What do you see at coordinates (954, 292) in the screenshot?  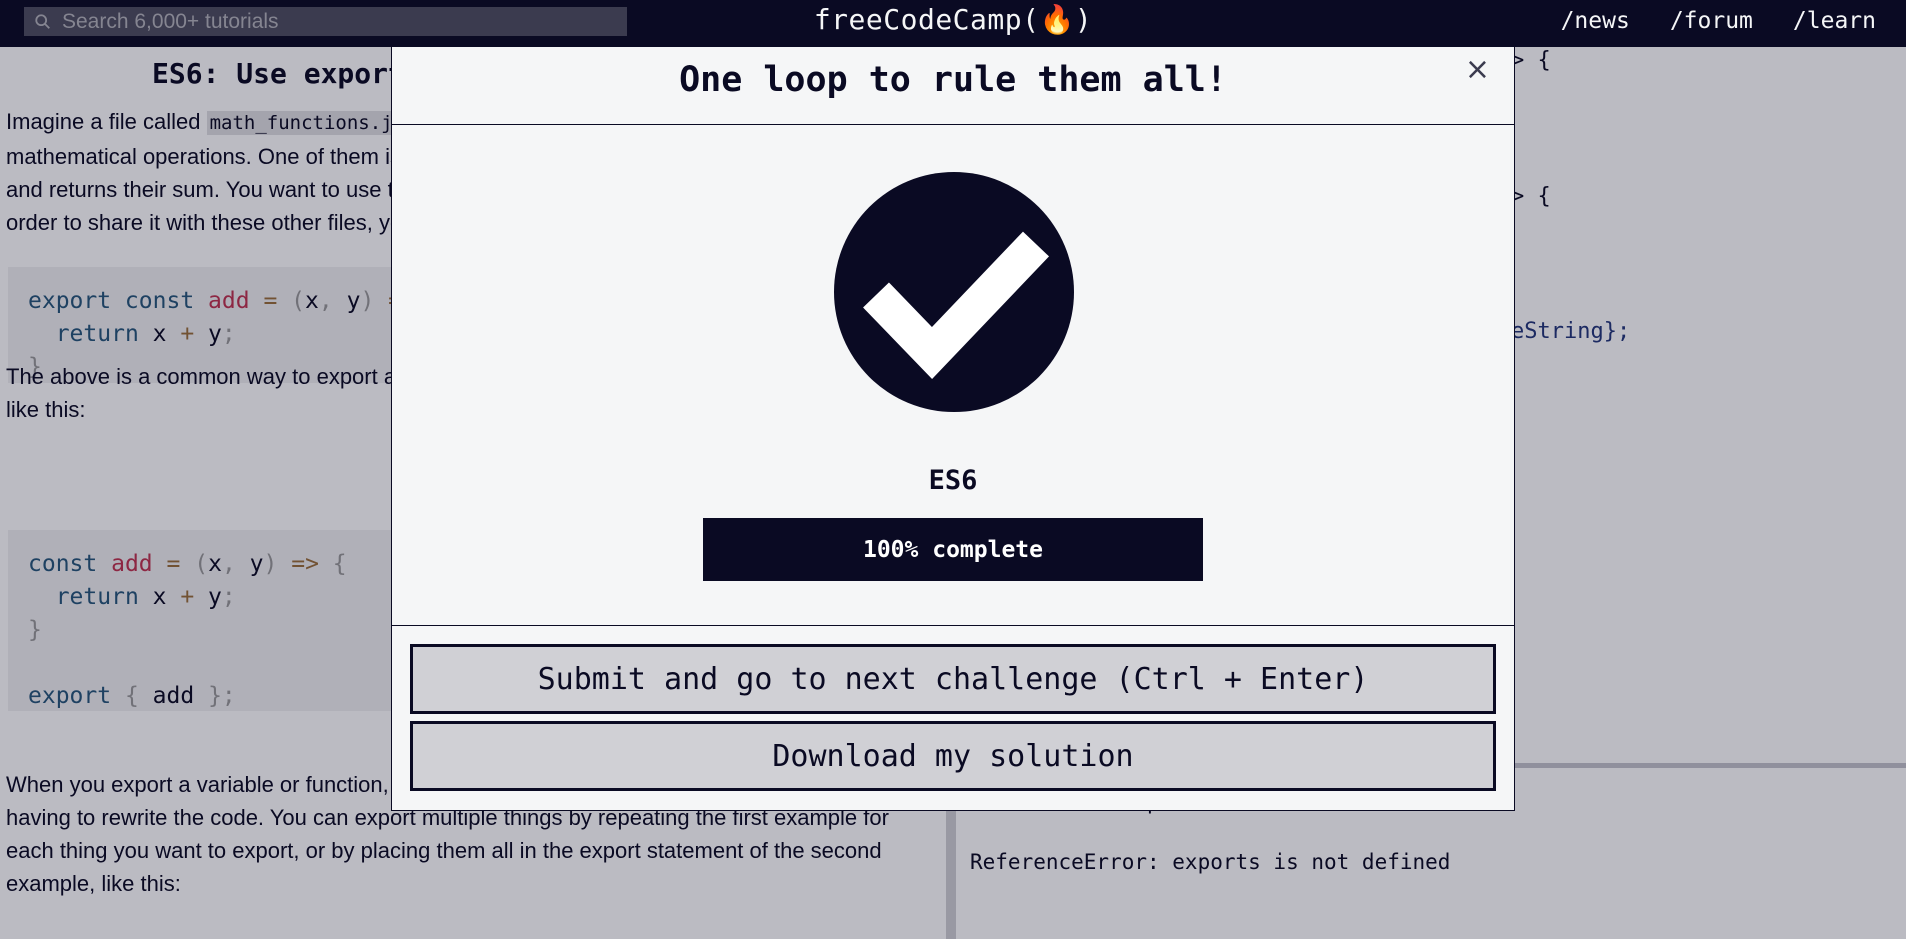 I see `check-circle-icon` at bounding box center [954, 292].